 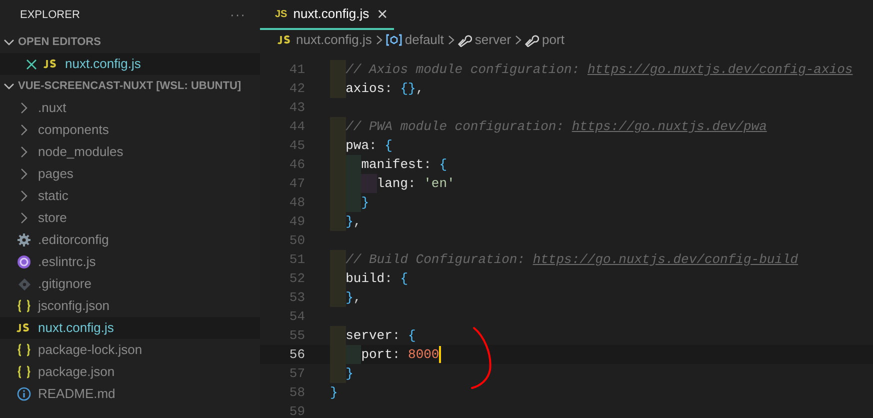 I want to click on file-tree-item: .gitignore, so click(x=130, y=284).